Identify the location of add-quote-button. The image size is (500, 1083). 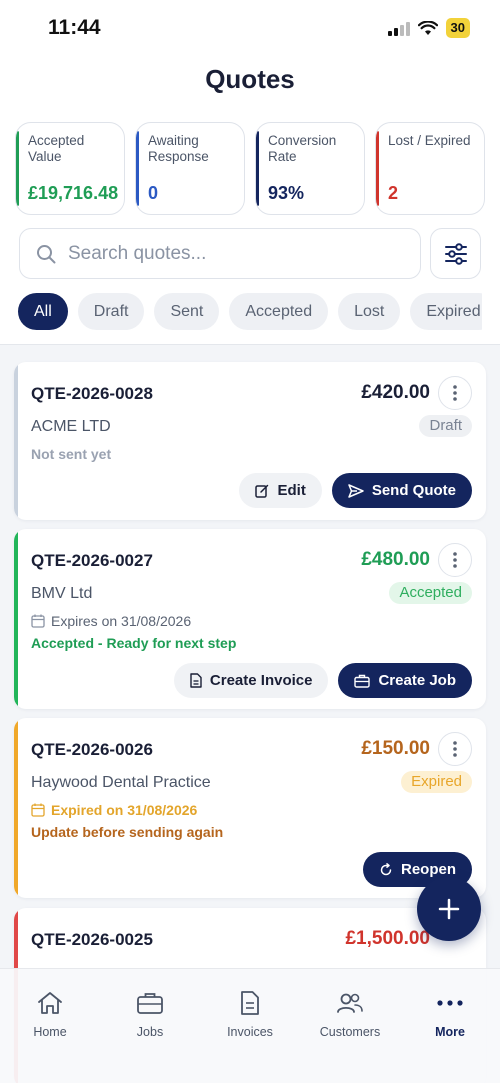
(449, 909).